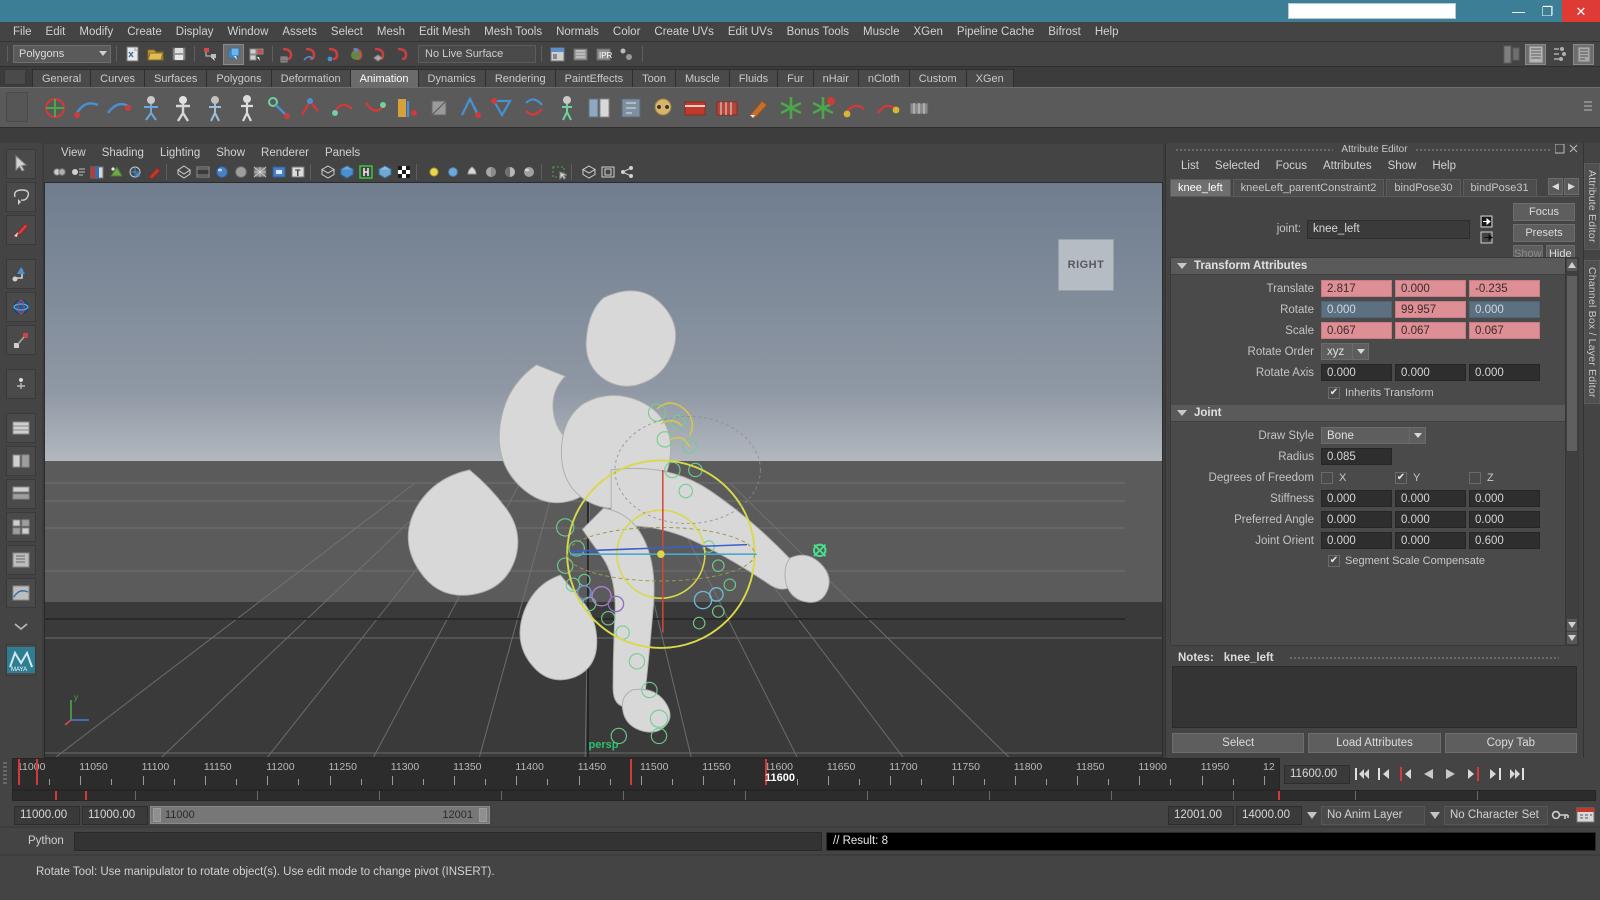 The image size is (1600, 900). Describe the element at coordinates (334, 54) in the screenshot. I see `snap-to-point-icon` at that location.